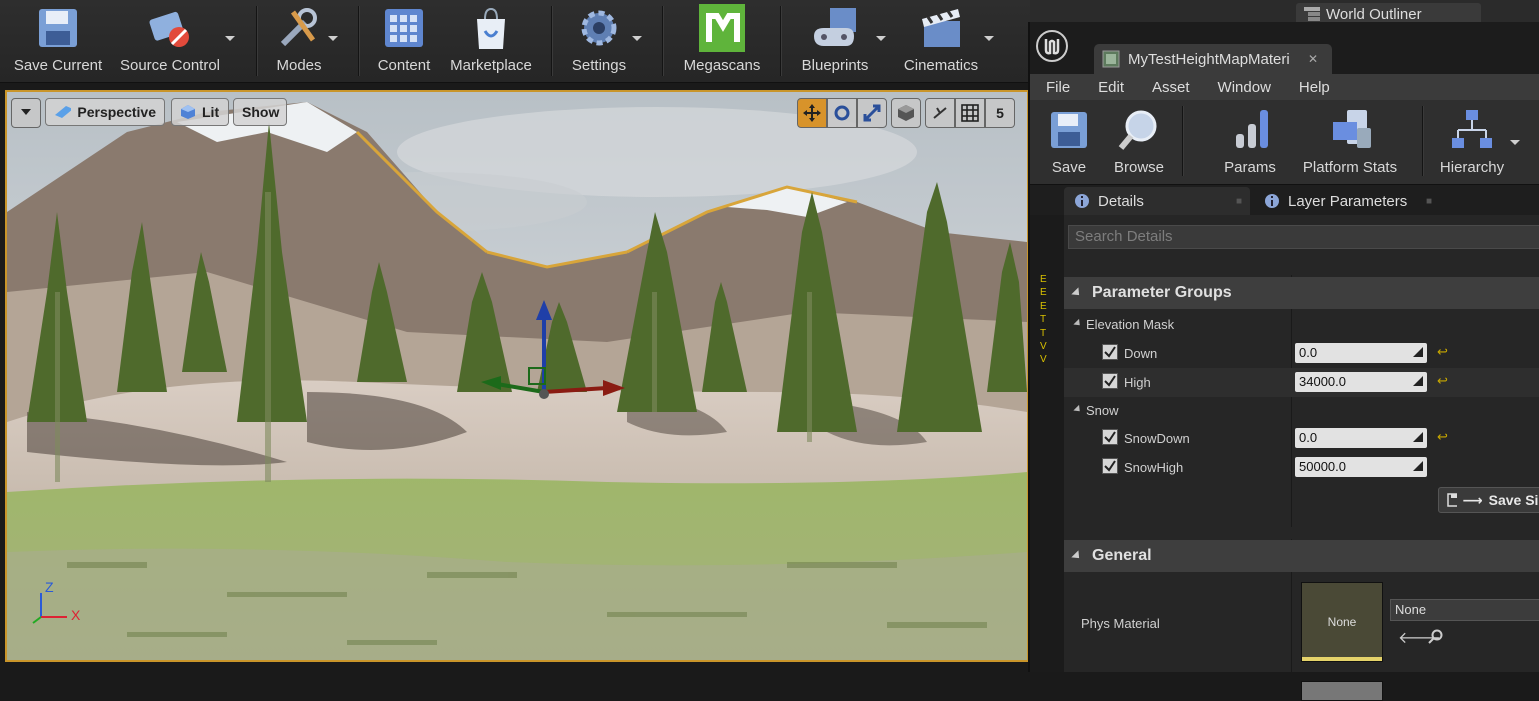  Describe the element at coordinates (1111, 87) in the screenshot. I see `menu-edit: Edit` at that location.